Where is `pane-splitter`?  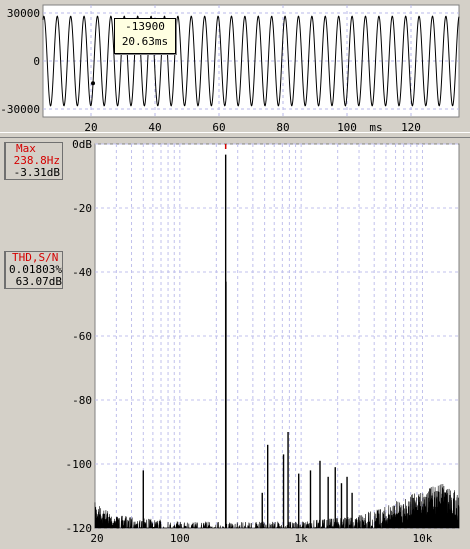 pane-splitter is located at coordinates (235, 135).